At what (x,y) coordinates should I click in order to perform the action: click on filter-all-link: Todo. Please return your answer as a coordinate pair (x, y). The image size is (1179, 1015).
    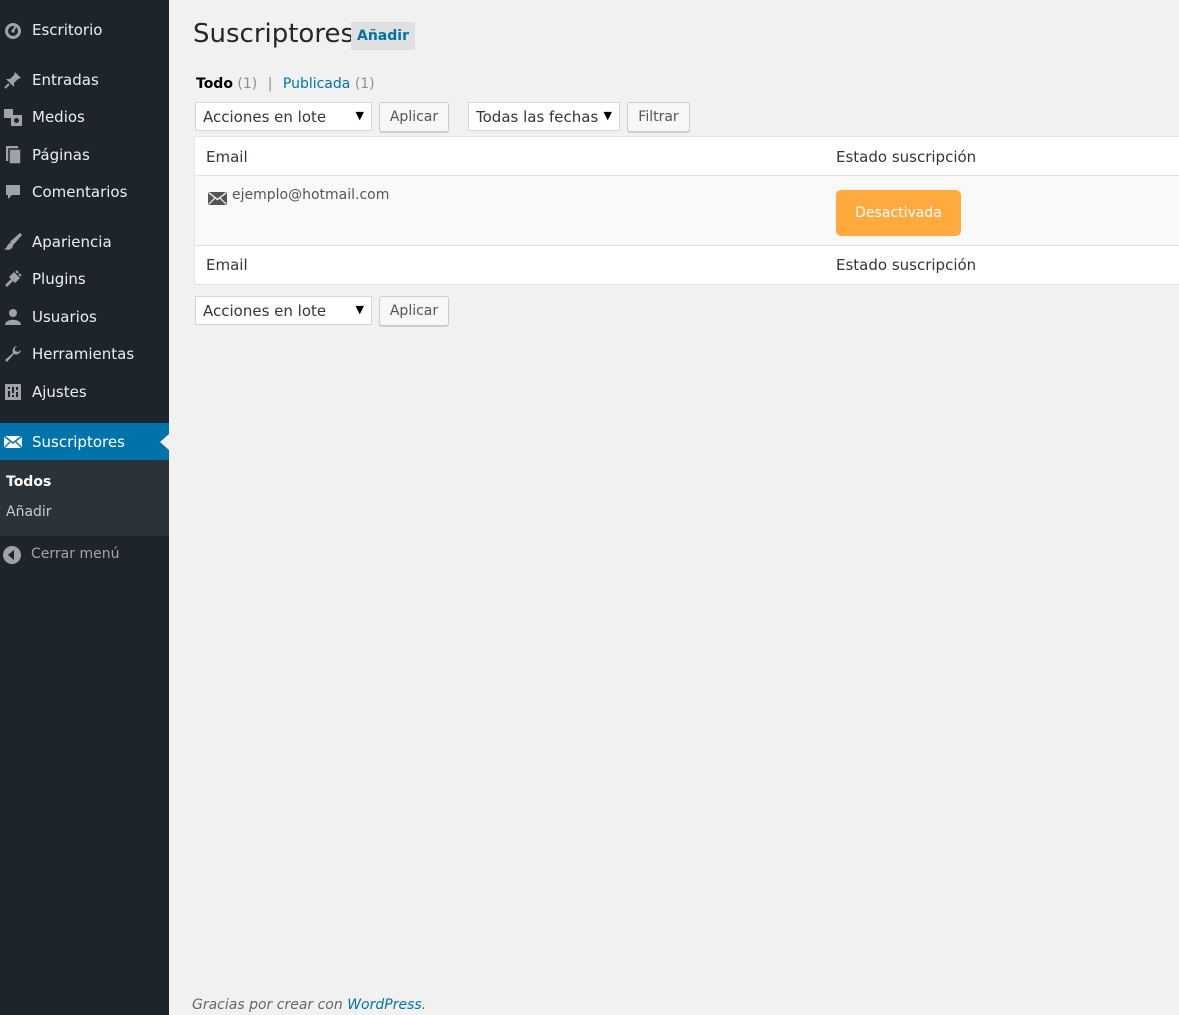
    Looking at the image, I should click on (214, 84).